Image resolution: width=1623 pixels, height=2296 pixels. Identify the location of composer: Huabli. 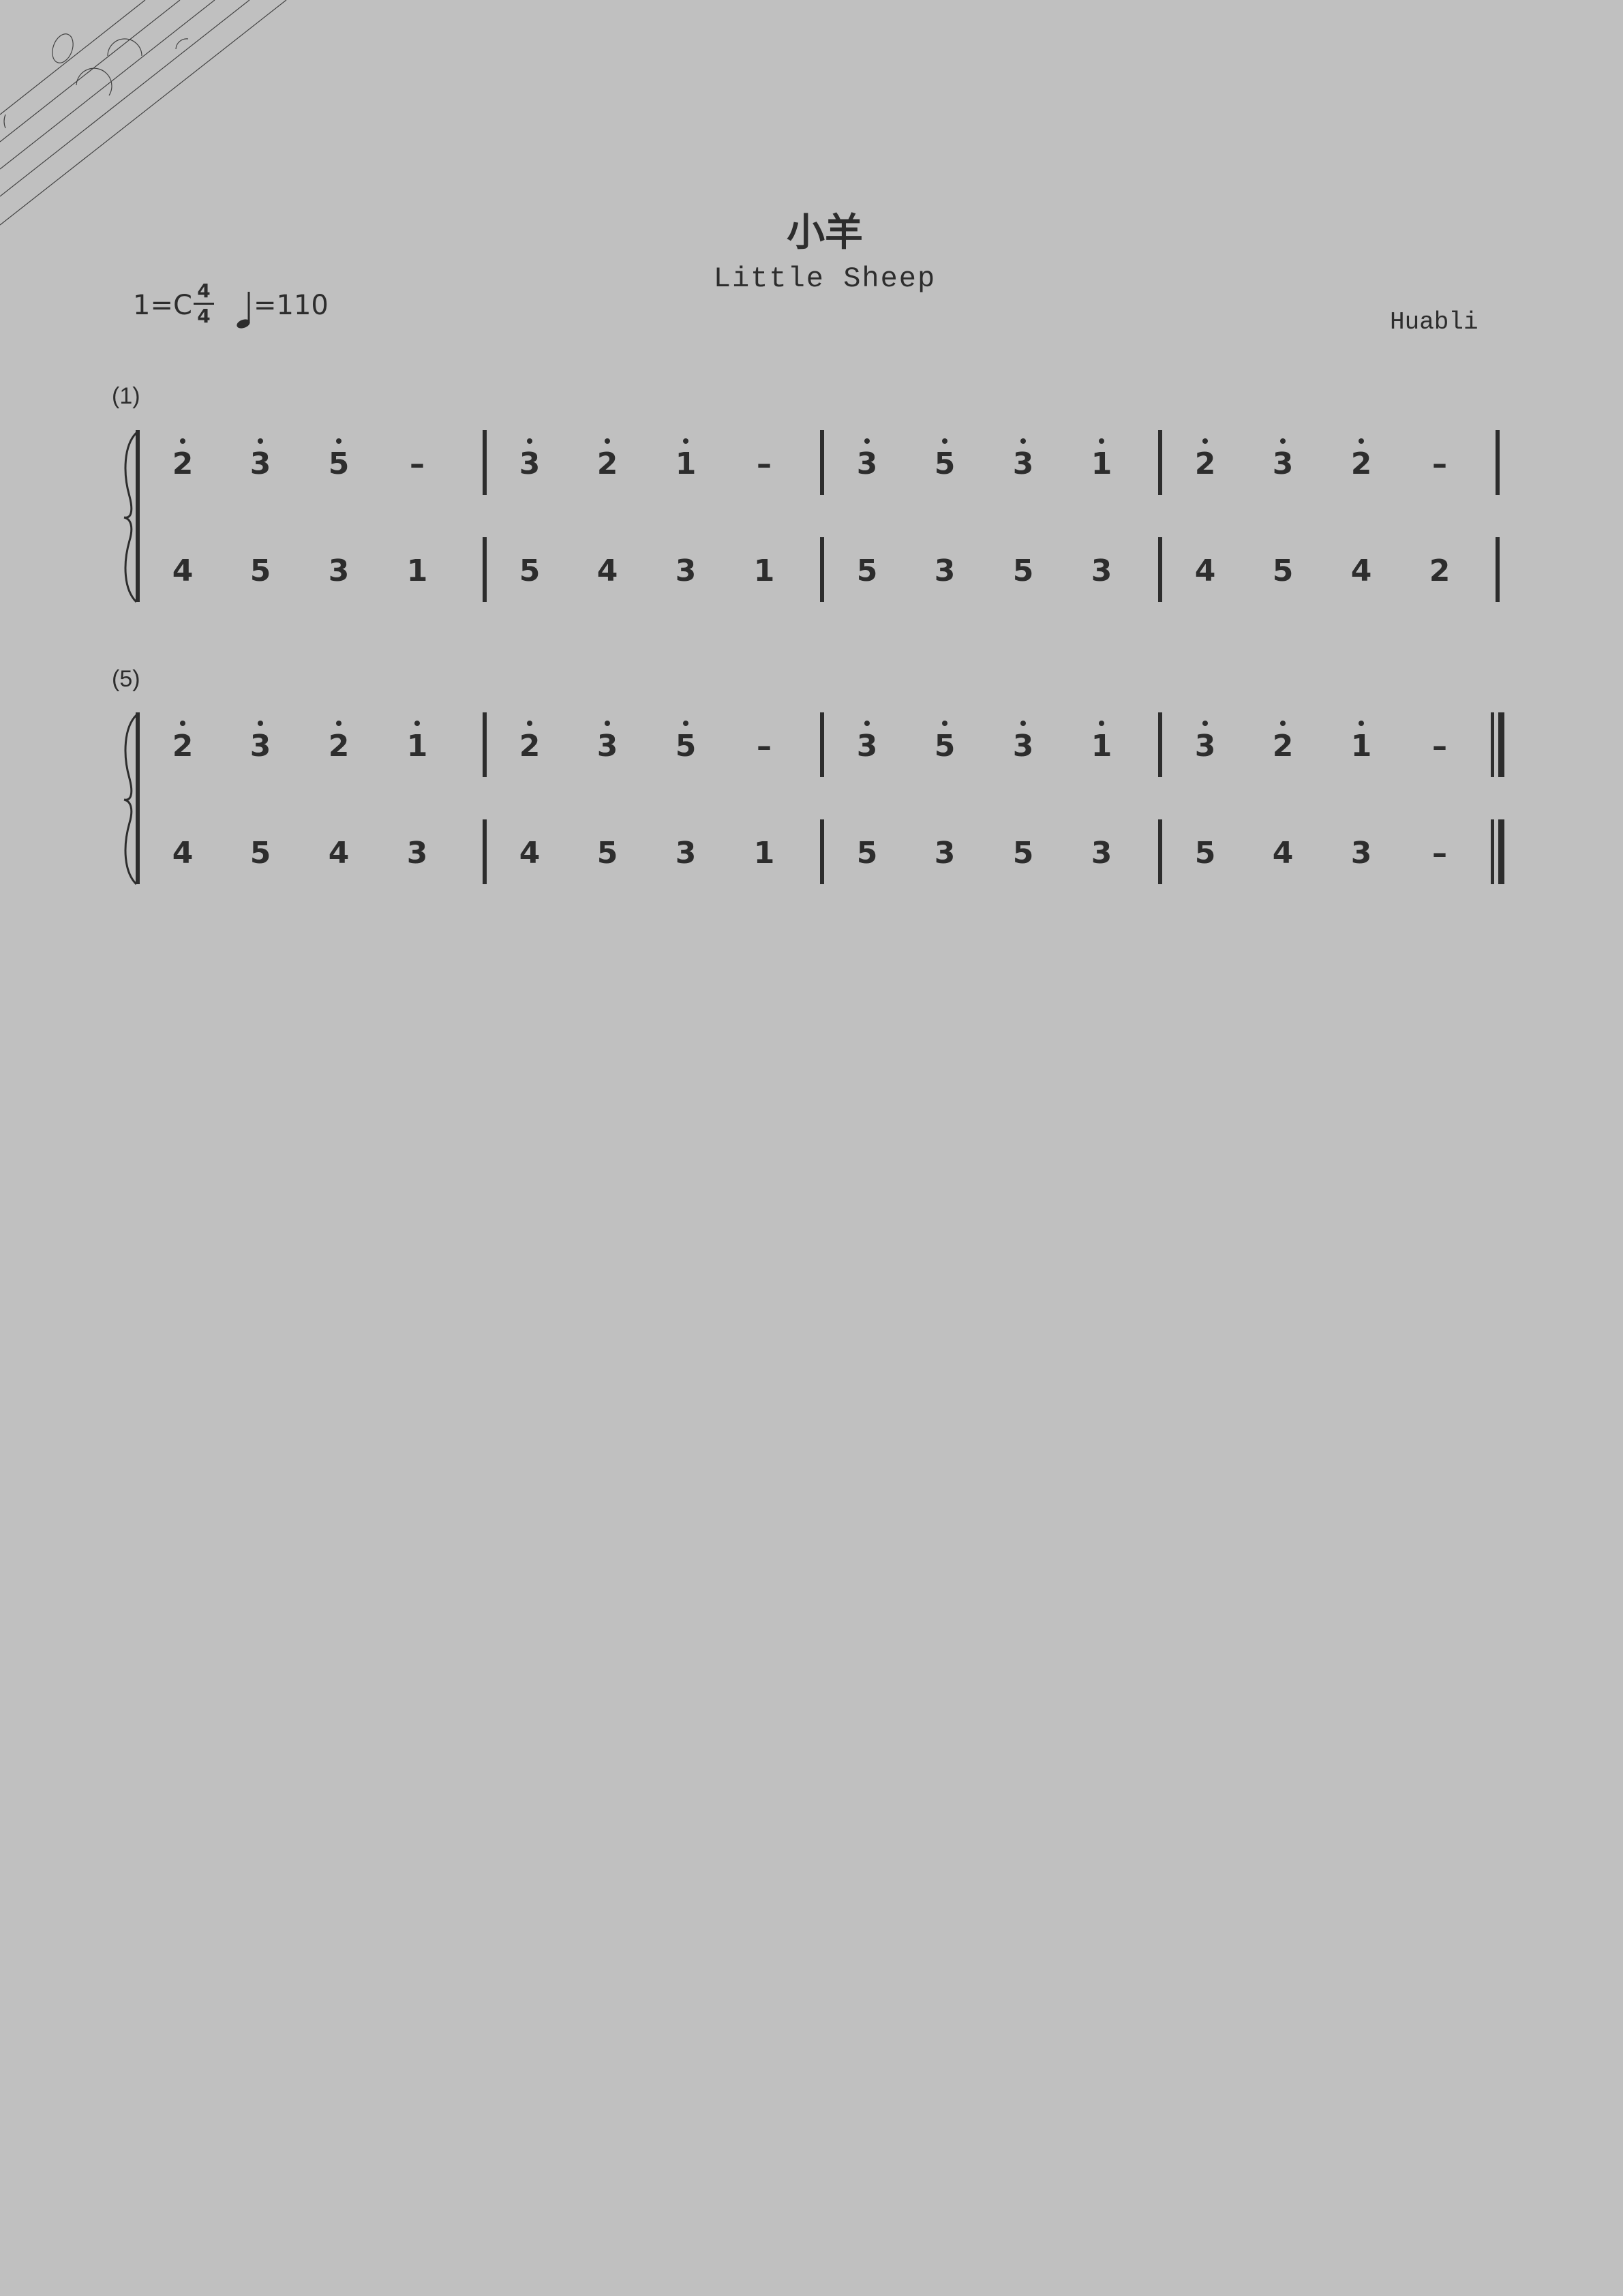
(1434, 322).